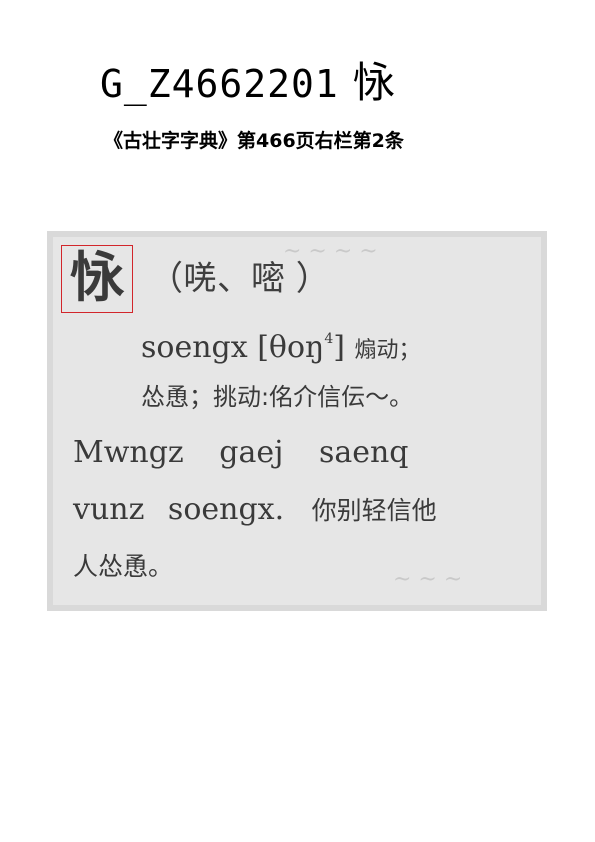  I want to click on gloss-text: 煽动；, so click(387, 350).